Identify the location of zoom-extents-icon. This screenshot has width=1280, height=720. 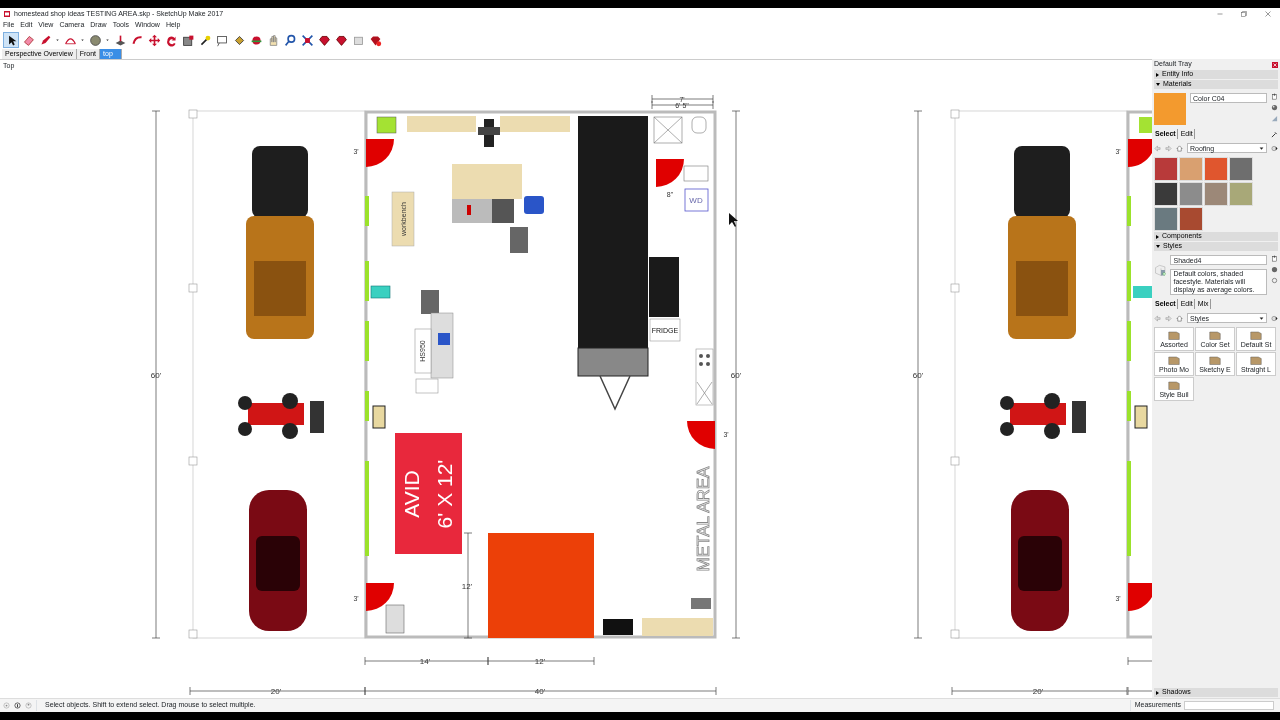
(307, 40).